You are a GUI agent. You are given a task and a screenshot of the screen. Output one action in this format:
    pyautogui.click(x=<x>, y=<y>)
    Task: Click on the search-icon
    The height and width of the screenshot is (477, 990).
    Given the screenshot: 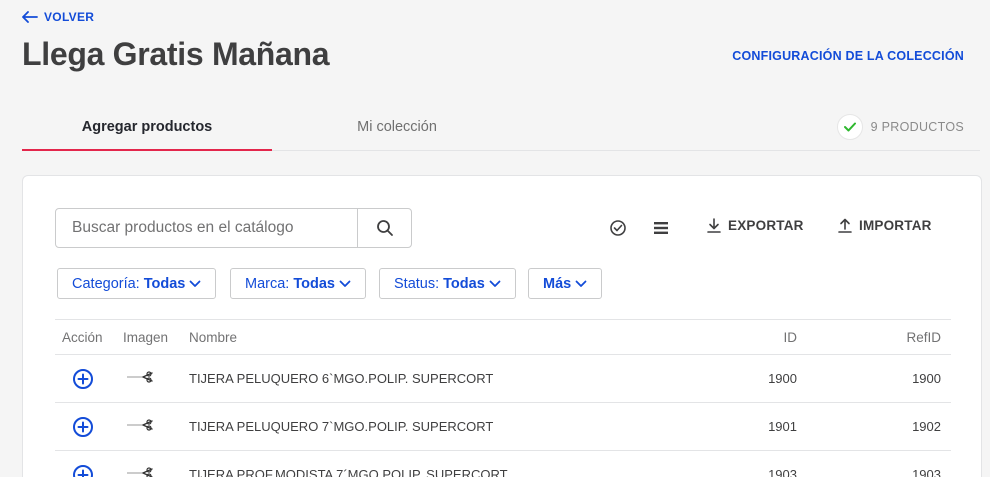 What is the action you would take?
    pyautogui.click(x=384, y=228)
    